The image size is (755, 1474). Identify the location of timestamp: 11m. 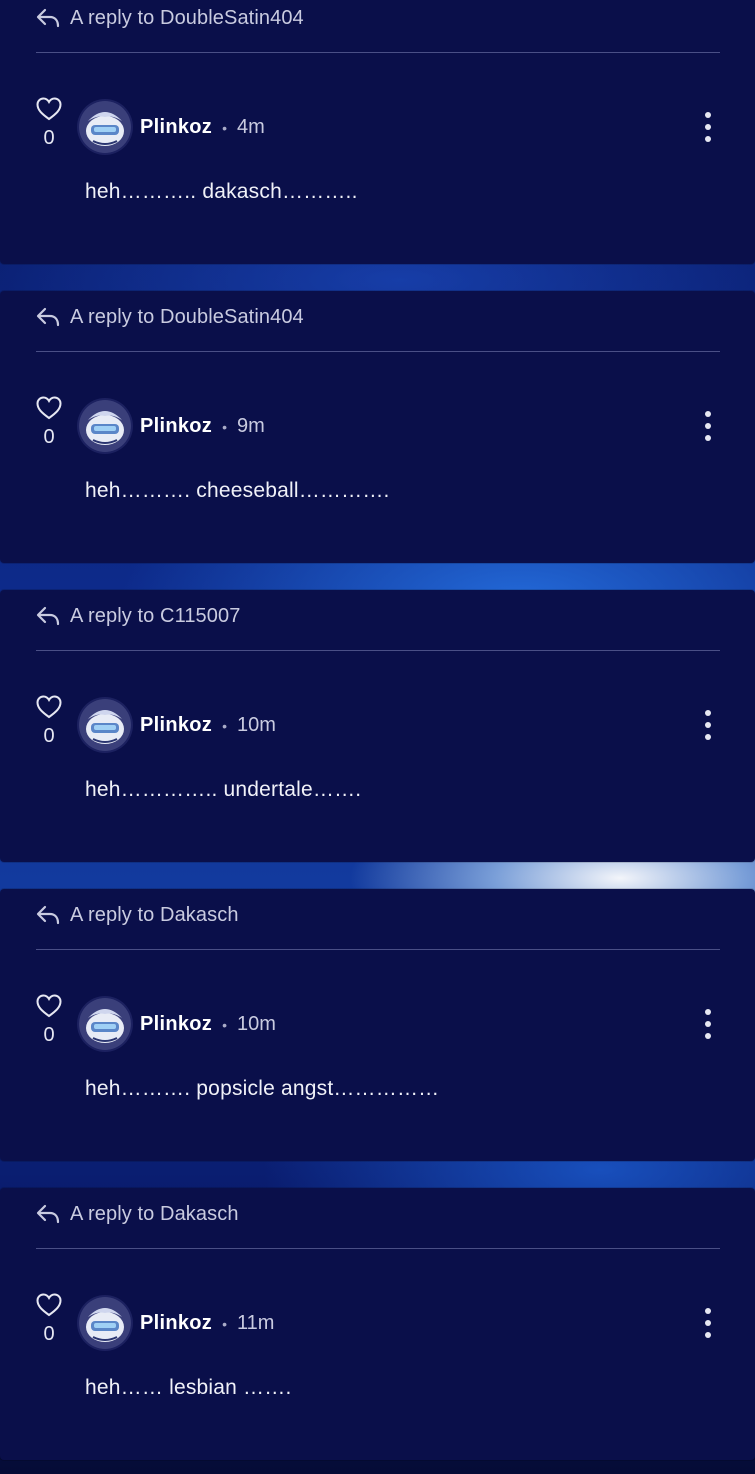
(256, 1323).